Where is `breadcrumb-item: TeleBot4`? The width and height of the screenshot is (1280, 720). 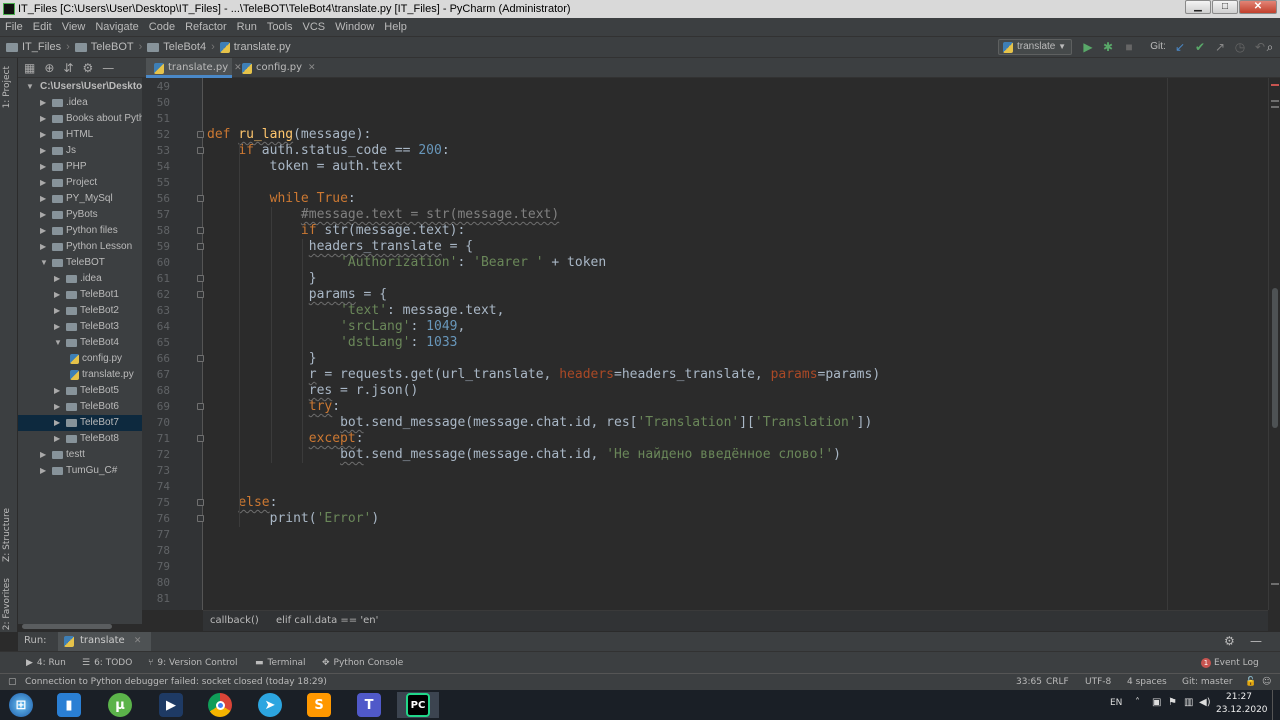 breadcrumb-item: TeleBot4 is located at coordinates (176, 47).